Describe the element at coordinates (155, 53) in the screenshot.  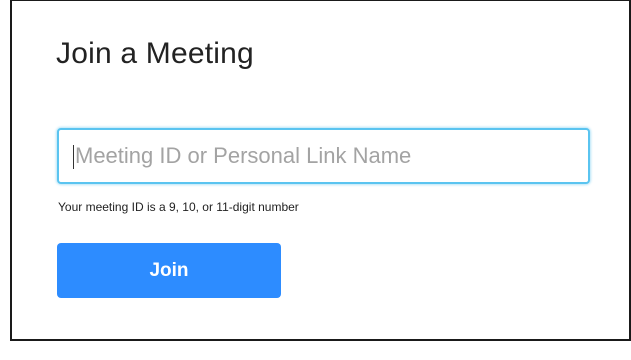
I see `page-title: Join a Meeting` at that location.